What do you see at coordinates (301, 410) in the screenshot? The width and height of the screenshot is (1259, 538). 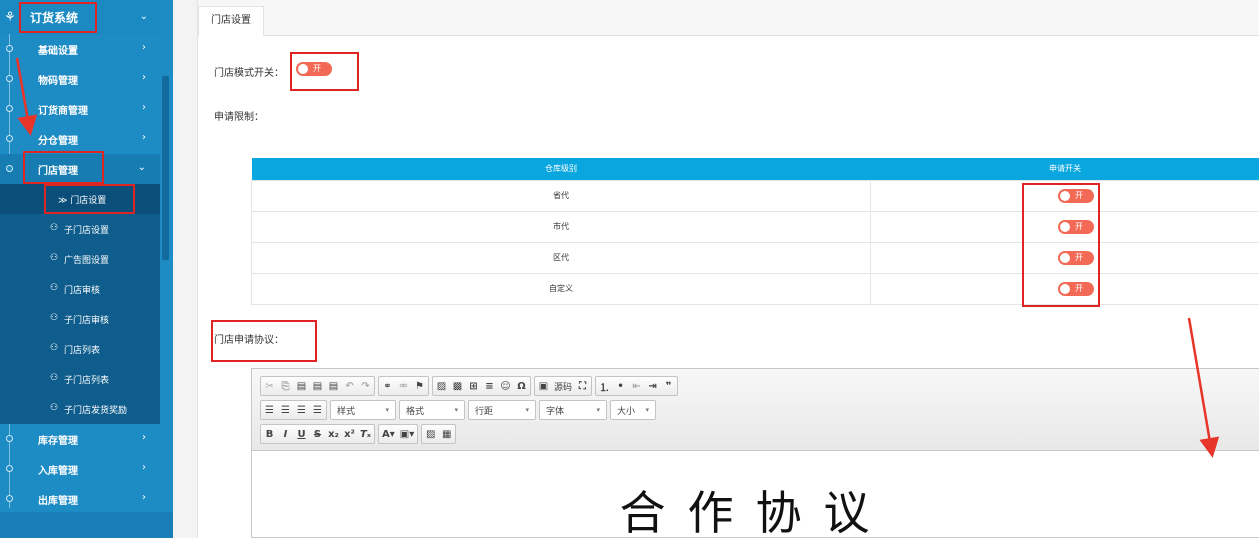 I see `align-right-icon: ☰` at bounding box center [301, 410].